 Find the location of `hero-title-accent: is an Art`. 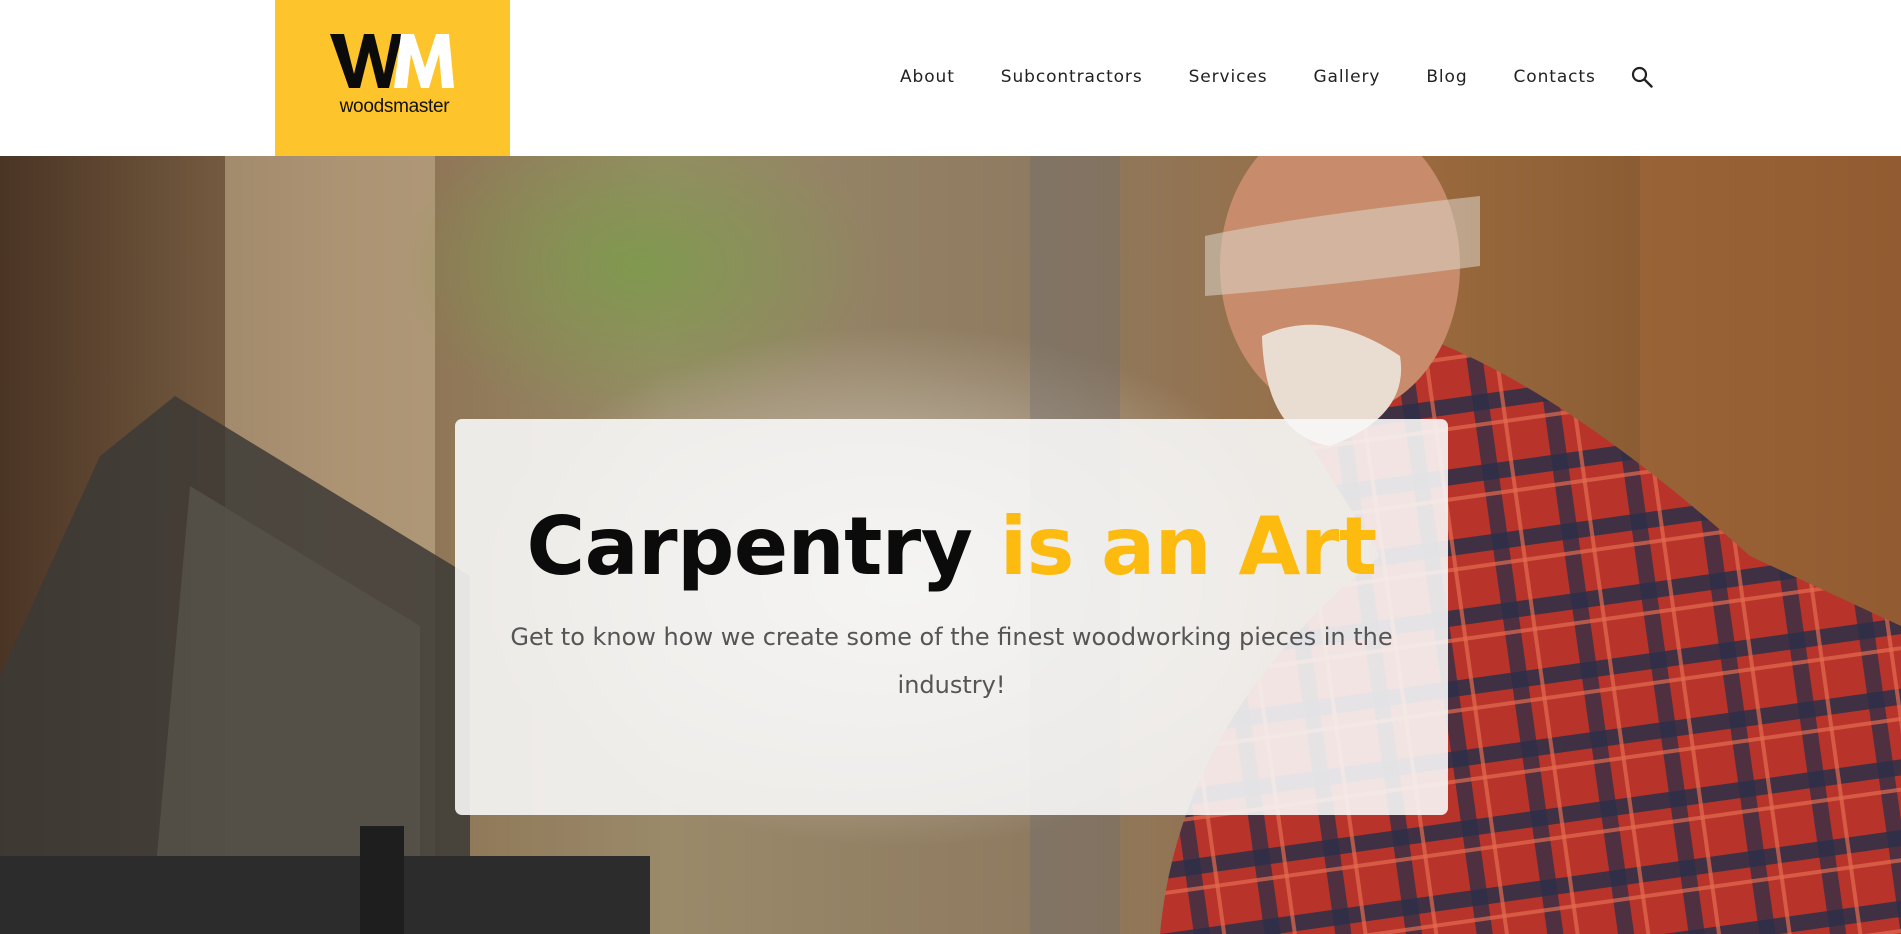

hero-title-accent: is an Art is located at coordinates (1188, 546).